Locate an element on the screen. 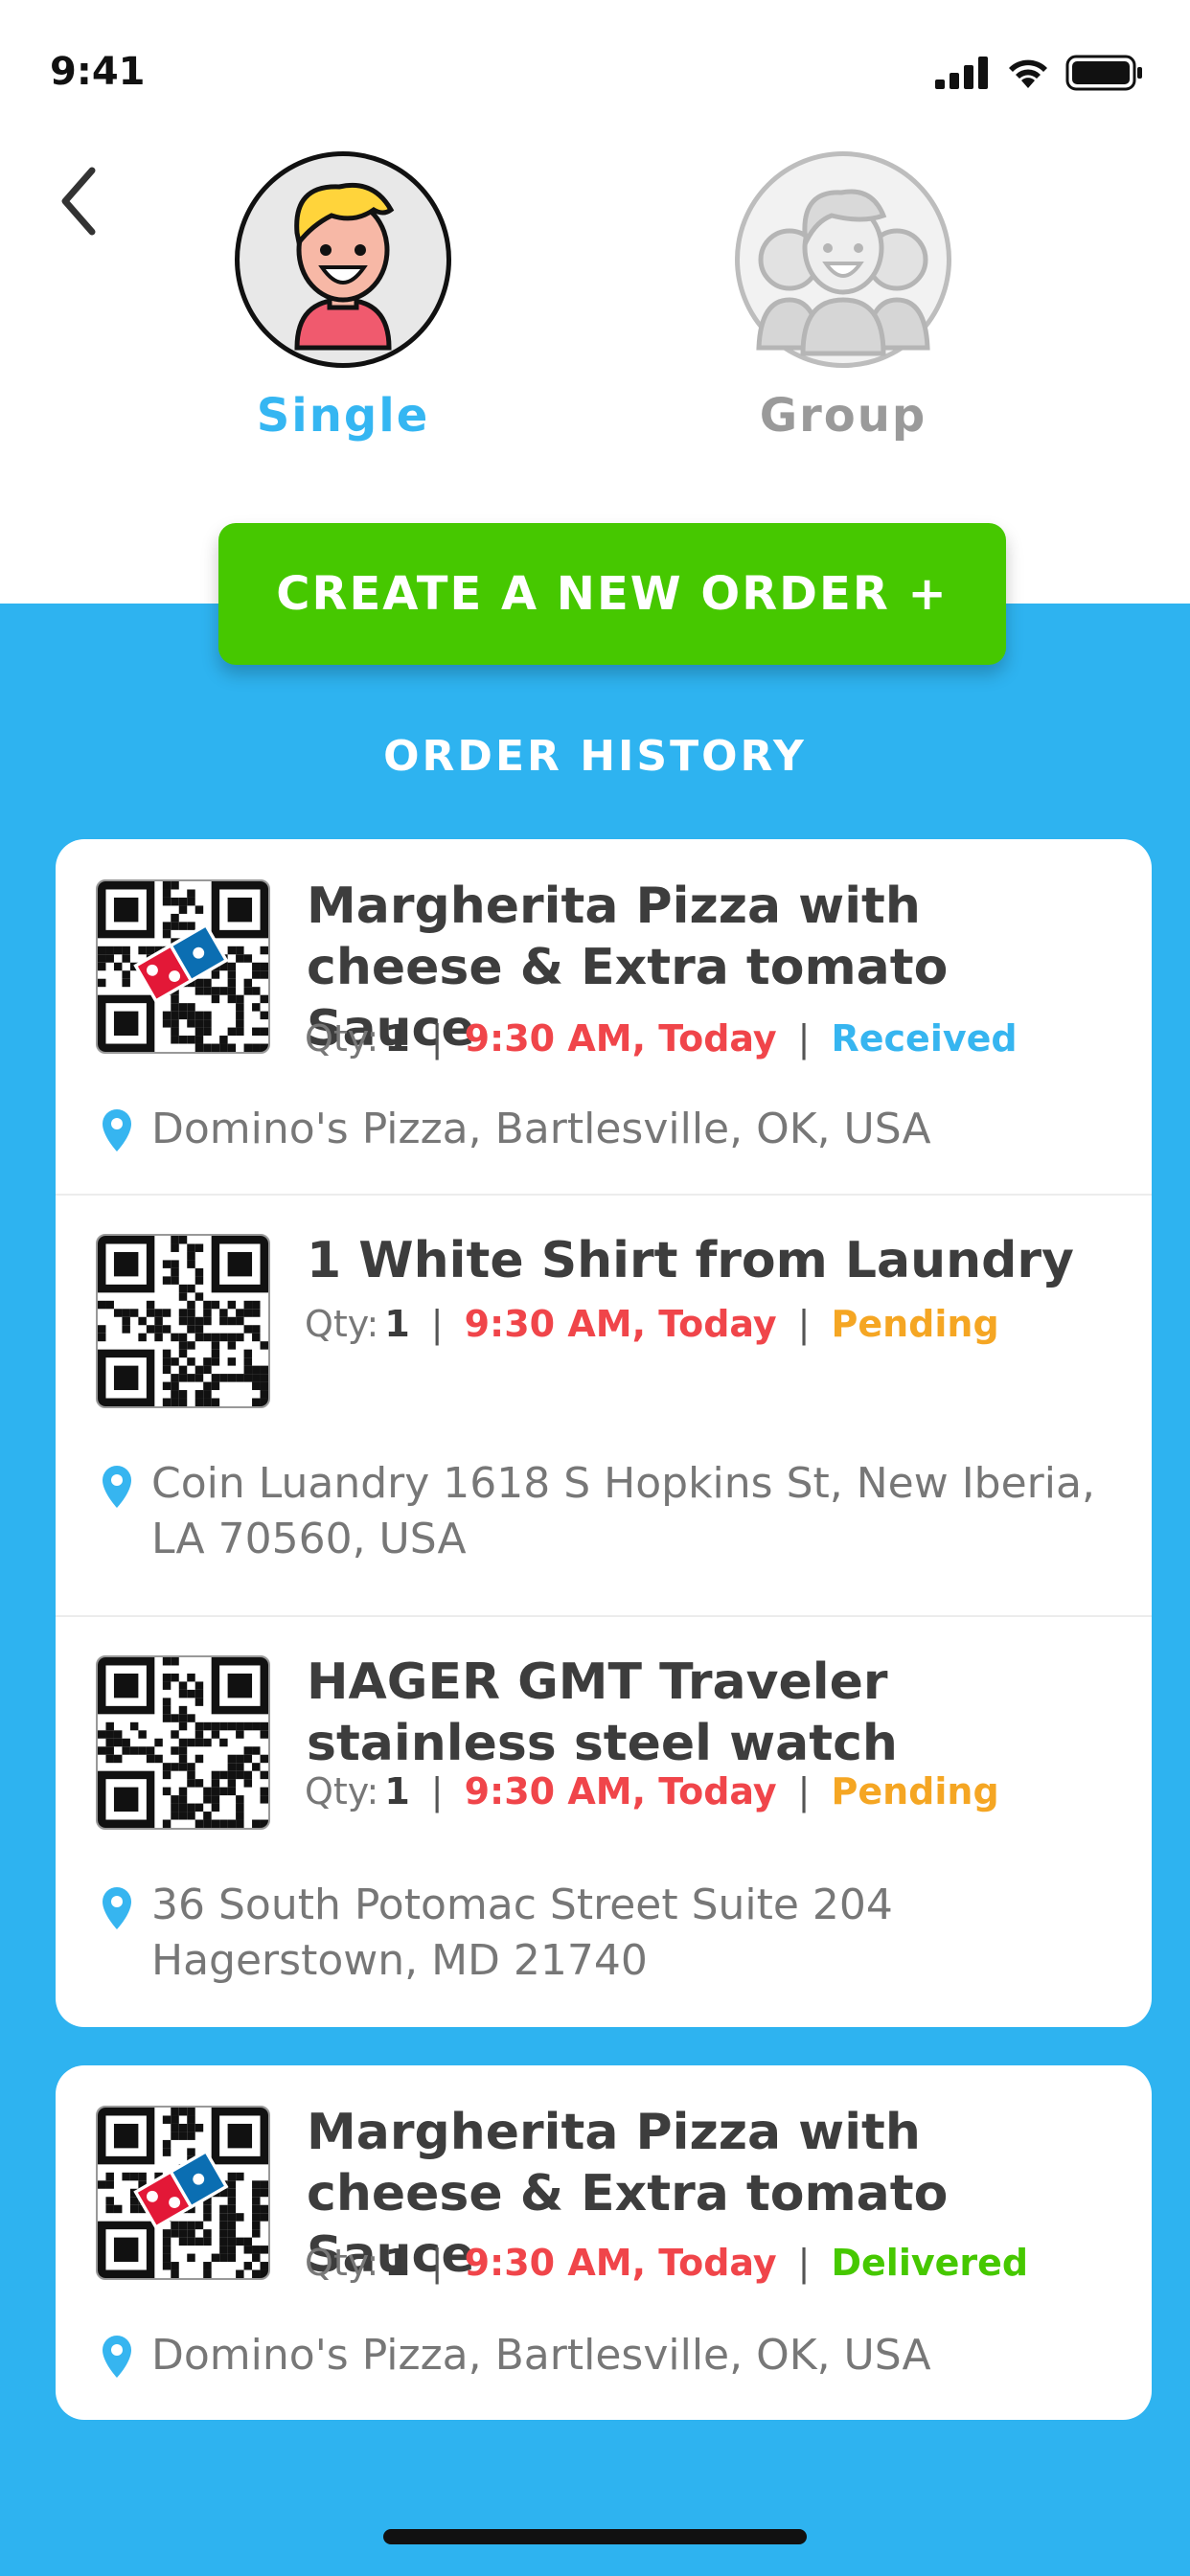 The width and height of the screenshot is (1190, 2576). order-title: HAGER GMT Traveler stainless steel watch is located at coordinates (603, 1713).